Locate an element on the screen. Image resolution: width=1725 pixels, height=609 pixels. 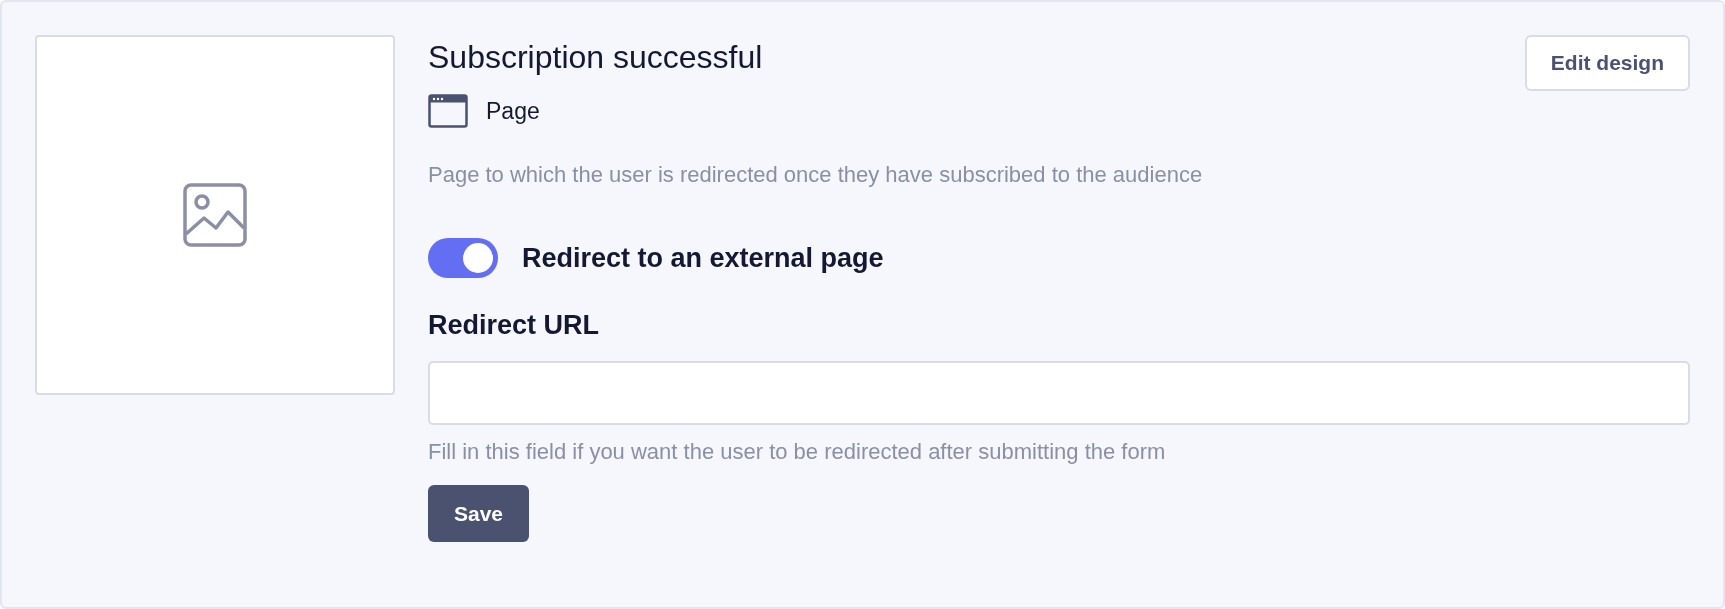
type-label: Page is located at coordinates (513, 111).